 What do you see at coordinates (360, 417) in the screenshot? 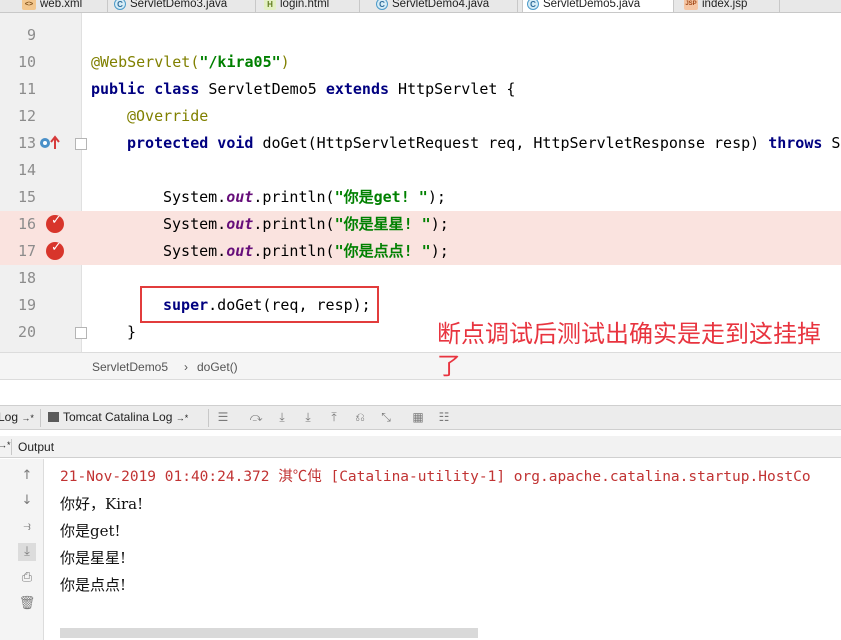
I see `drop-frame-icon: ⎌` at bounding box center [360, 417].